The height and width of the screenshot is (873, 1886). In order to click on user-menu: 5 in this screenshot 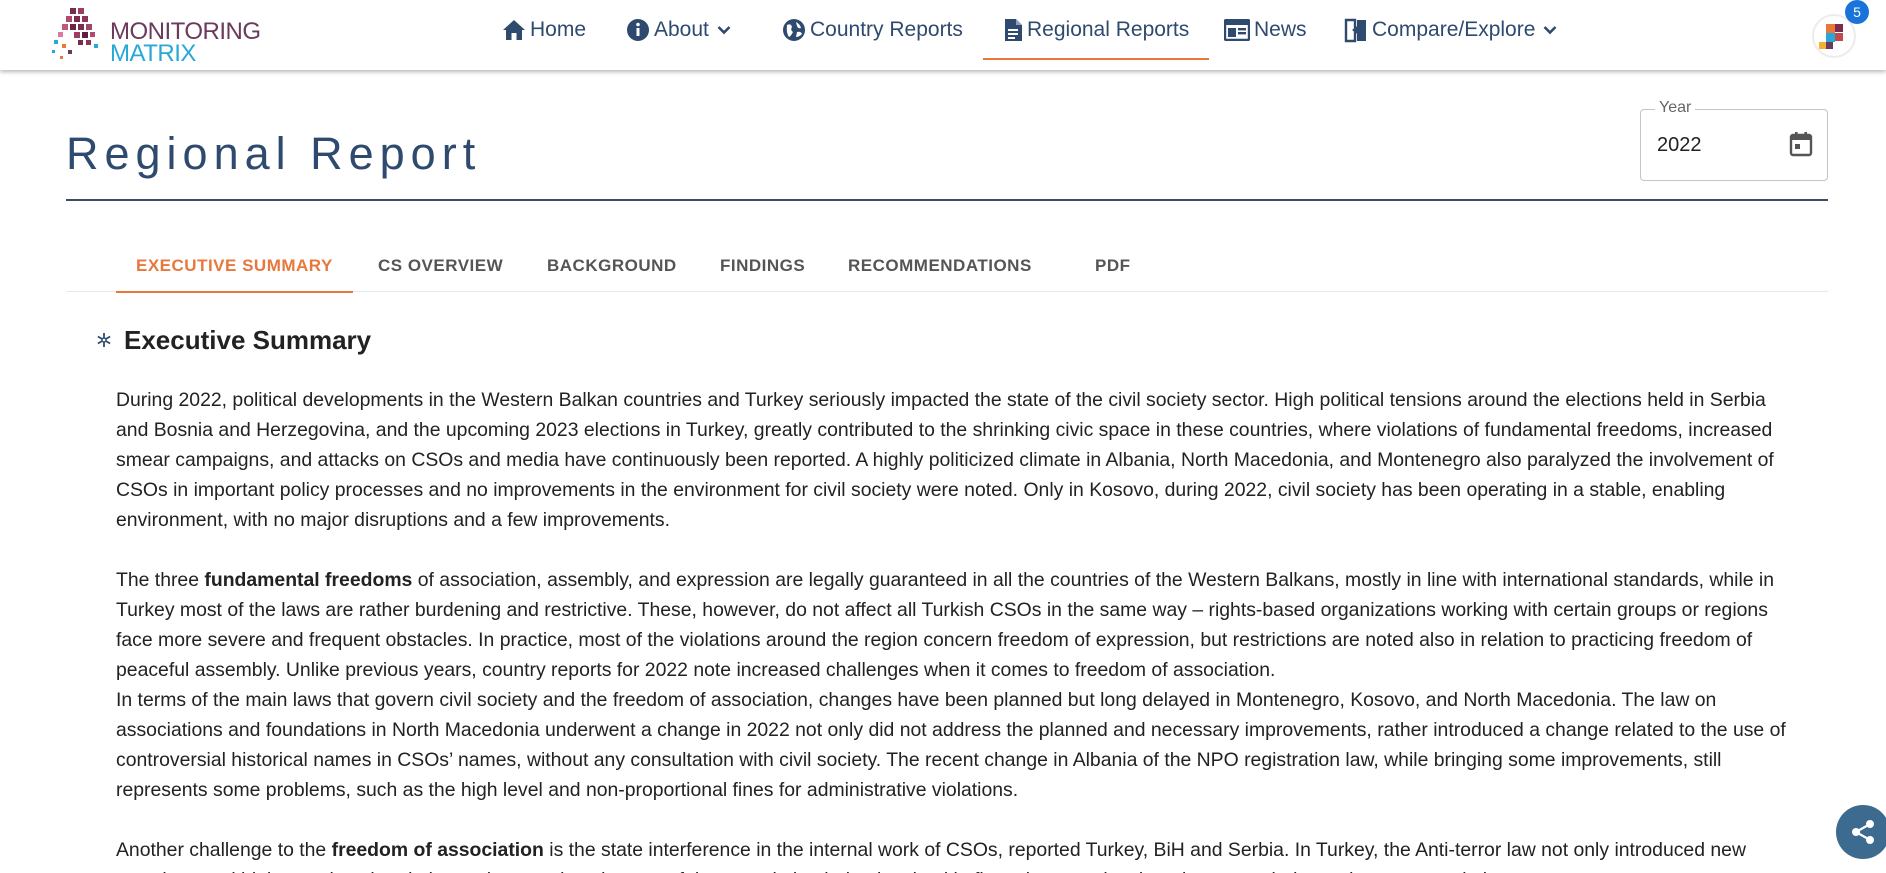, I will do `click(1840, 29)`.